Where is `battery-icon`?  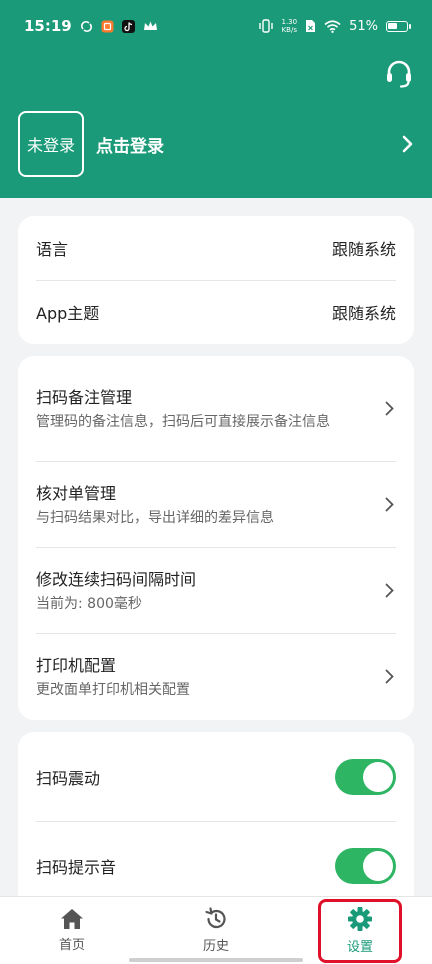 battery-icon is located at coordinates (398, 26).